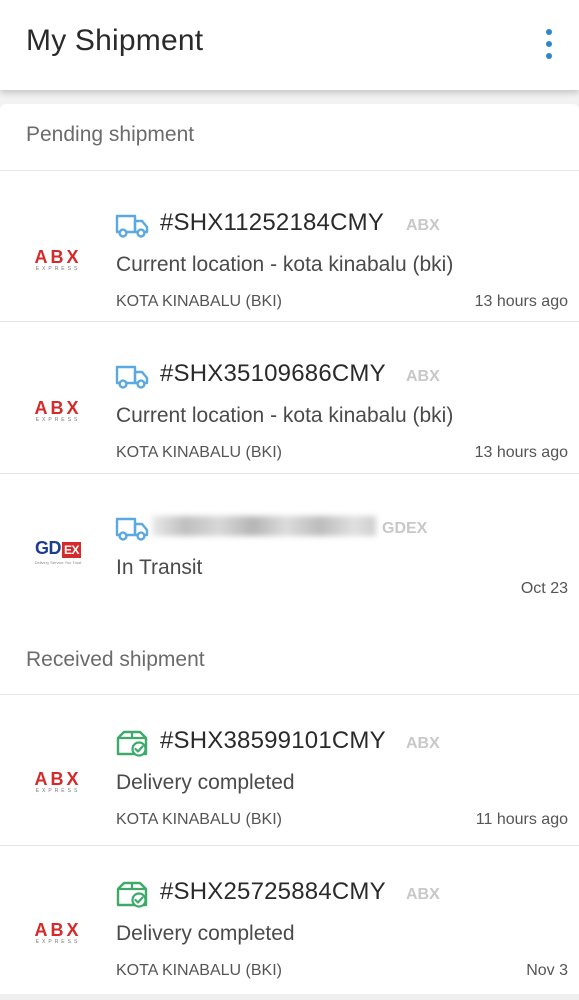  I want to click on shipment-time: 11 hours ago, so click(521, 819).